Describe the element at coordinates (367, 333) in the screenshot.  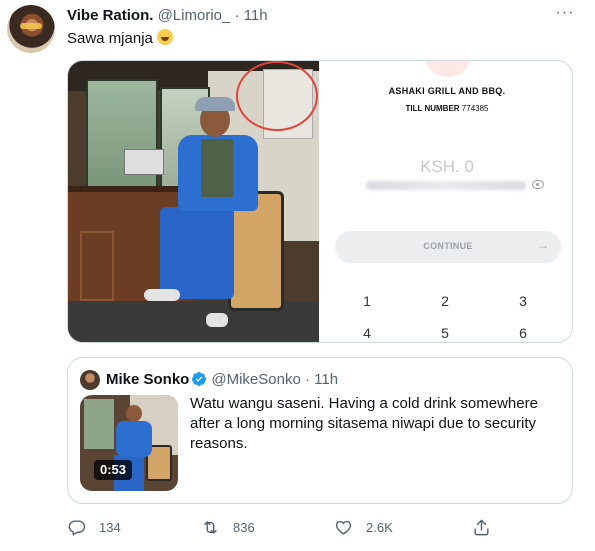
I see `keypad-key: 4` at that location.